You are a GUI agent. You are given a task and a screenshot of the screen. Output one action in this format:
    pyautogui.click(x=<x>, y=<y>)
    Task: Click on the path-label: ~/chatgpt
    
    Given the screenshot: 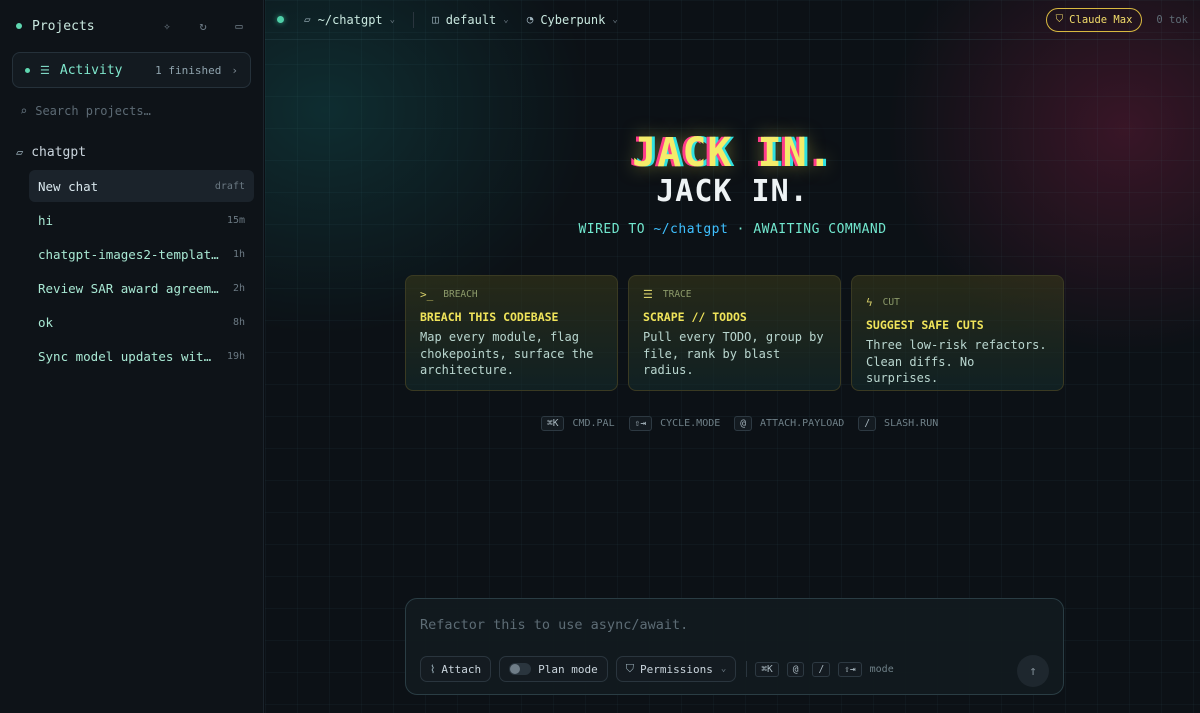 What is the action you would take?
    pyautogui.click(x=350, y=19)
    